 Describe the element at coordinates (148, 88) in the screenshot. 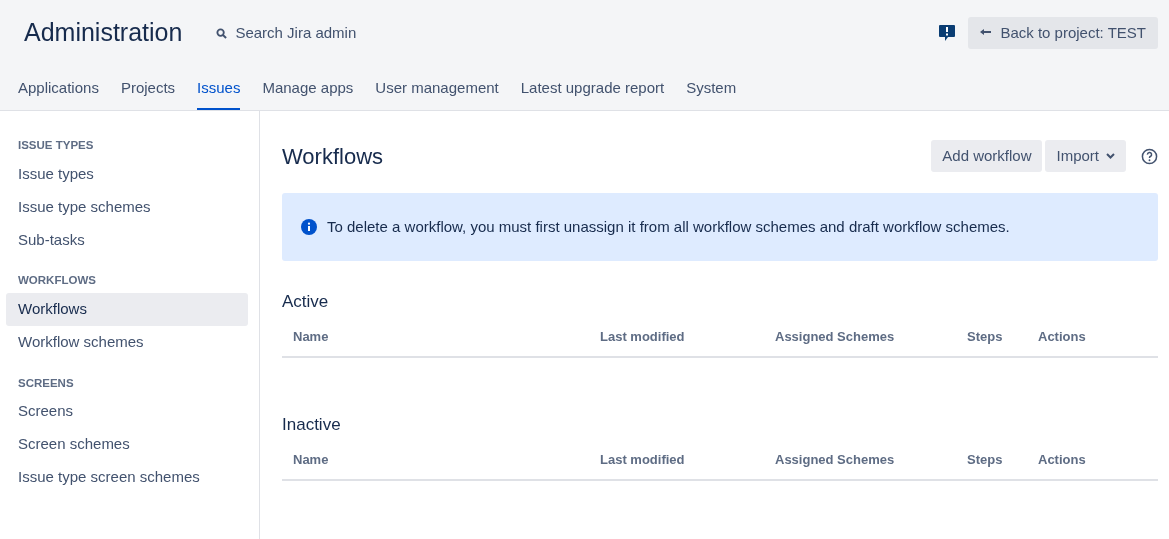

I see `nav-tab: Projects` at that location.